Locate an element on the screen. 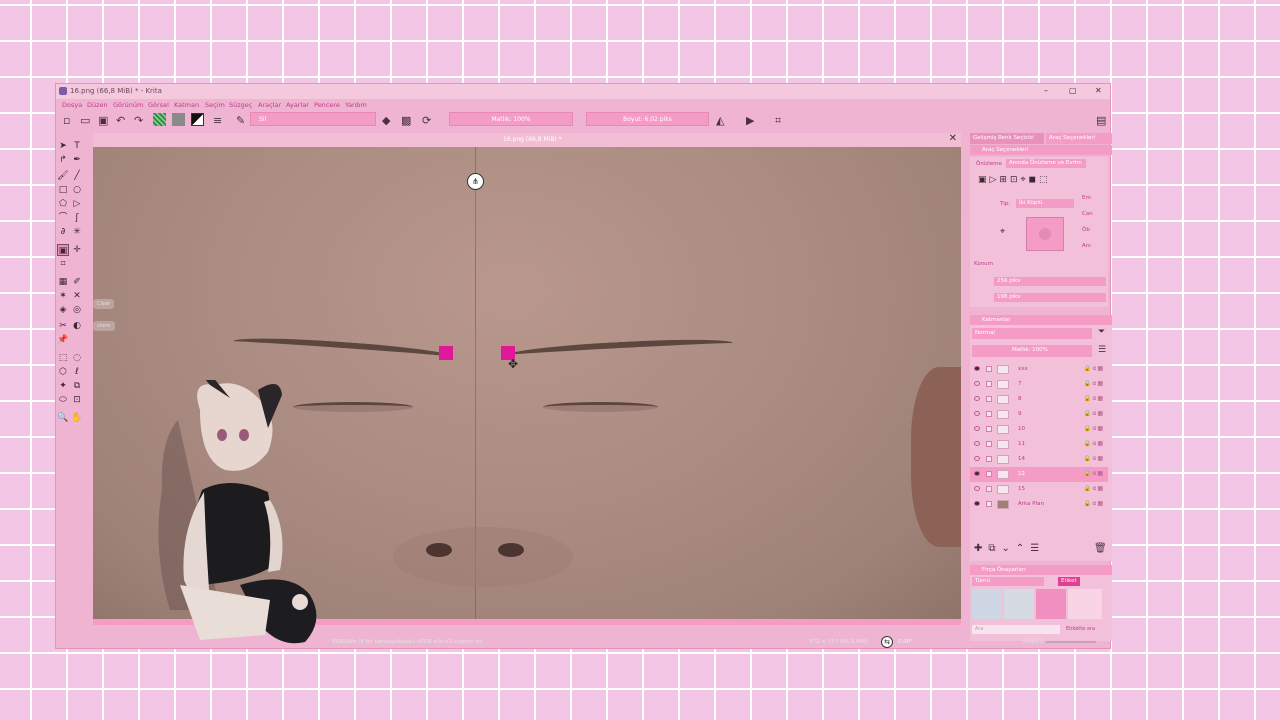 This screenshot has height=720, width=1280. fill-tool-icon: ◈ is located at coordinates (63, 310).